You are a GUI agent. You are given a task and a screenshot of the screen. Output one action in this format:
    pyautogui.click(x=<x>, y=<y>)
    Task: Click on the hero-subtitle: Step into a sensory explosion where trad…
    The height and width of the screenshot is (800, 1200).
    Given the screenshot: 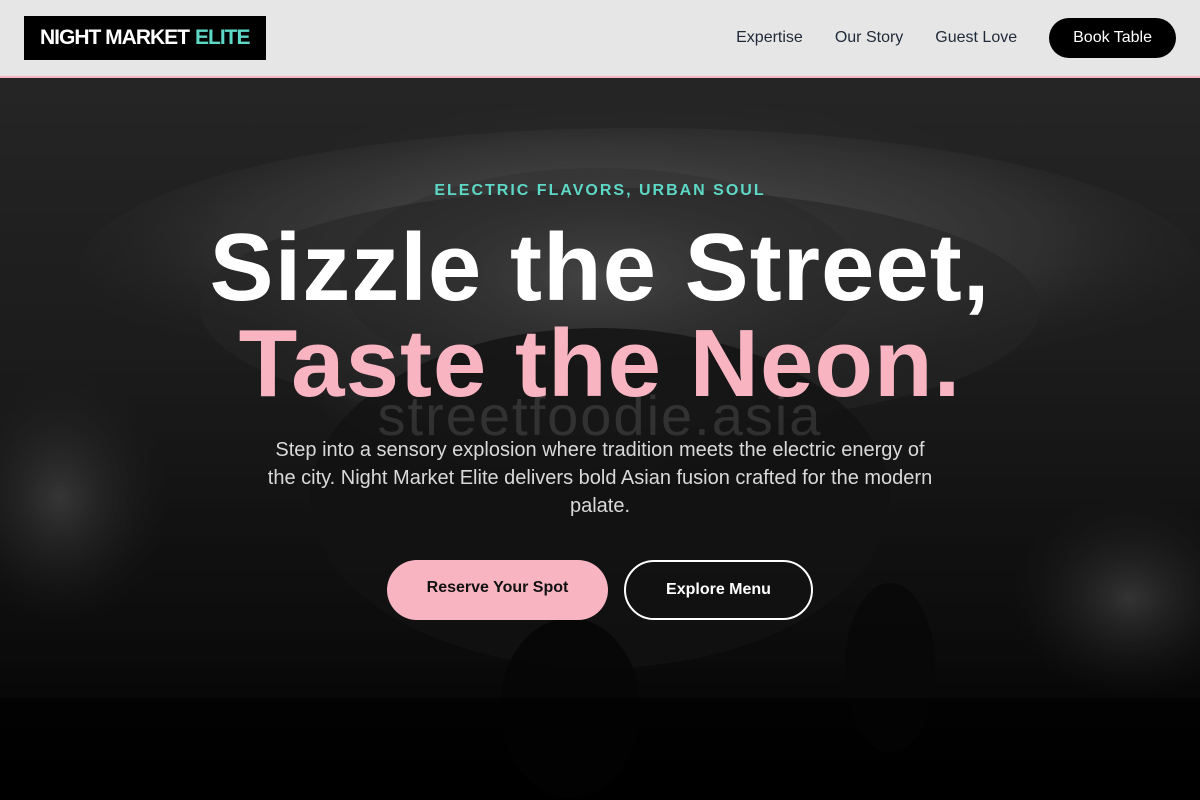 What is the action you would take?
    pyautogui.click(x=600, y=478)
    